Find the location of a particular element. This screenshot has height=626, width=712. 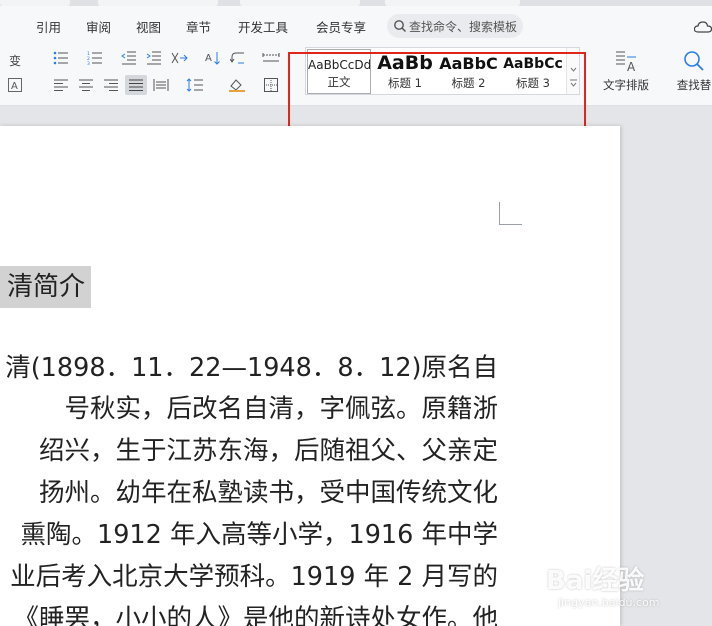

menu-section: 章节 is located at coordinates (198, 26).